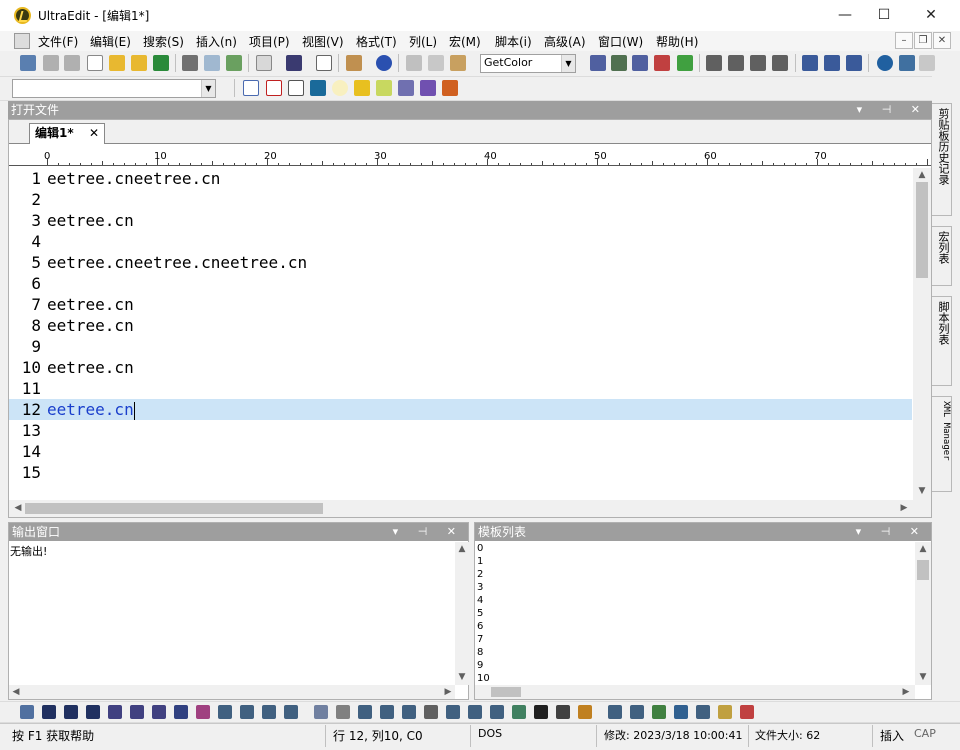  I want to click on status-insert-mode: 插入, so click(892, 735).